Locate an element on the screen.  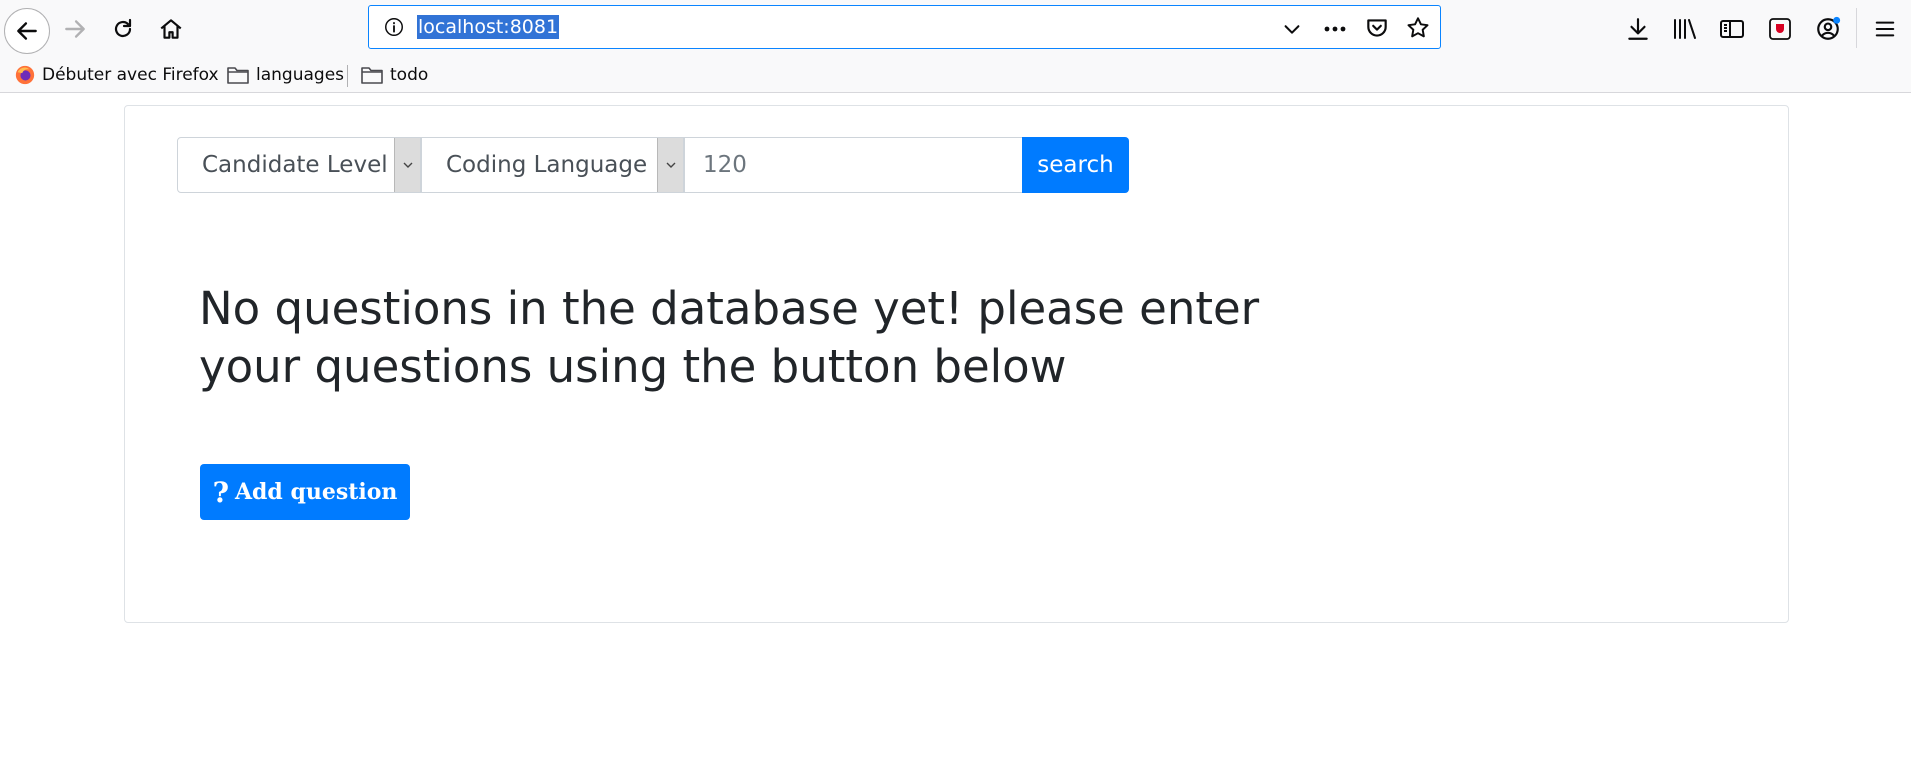
candidate-level-select: Candidate Level is located at coordinates (299, 165).